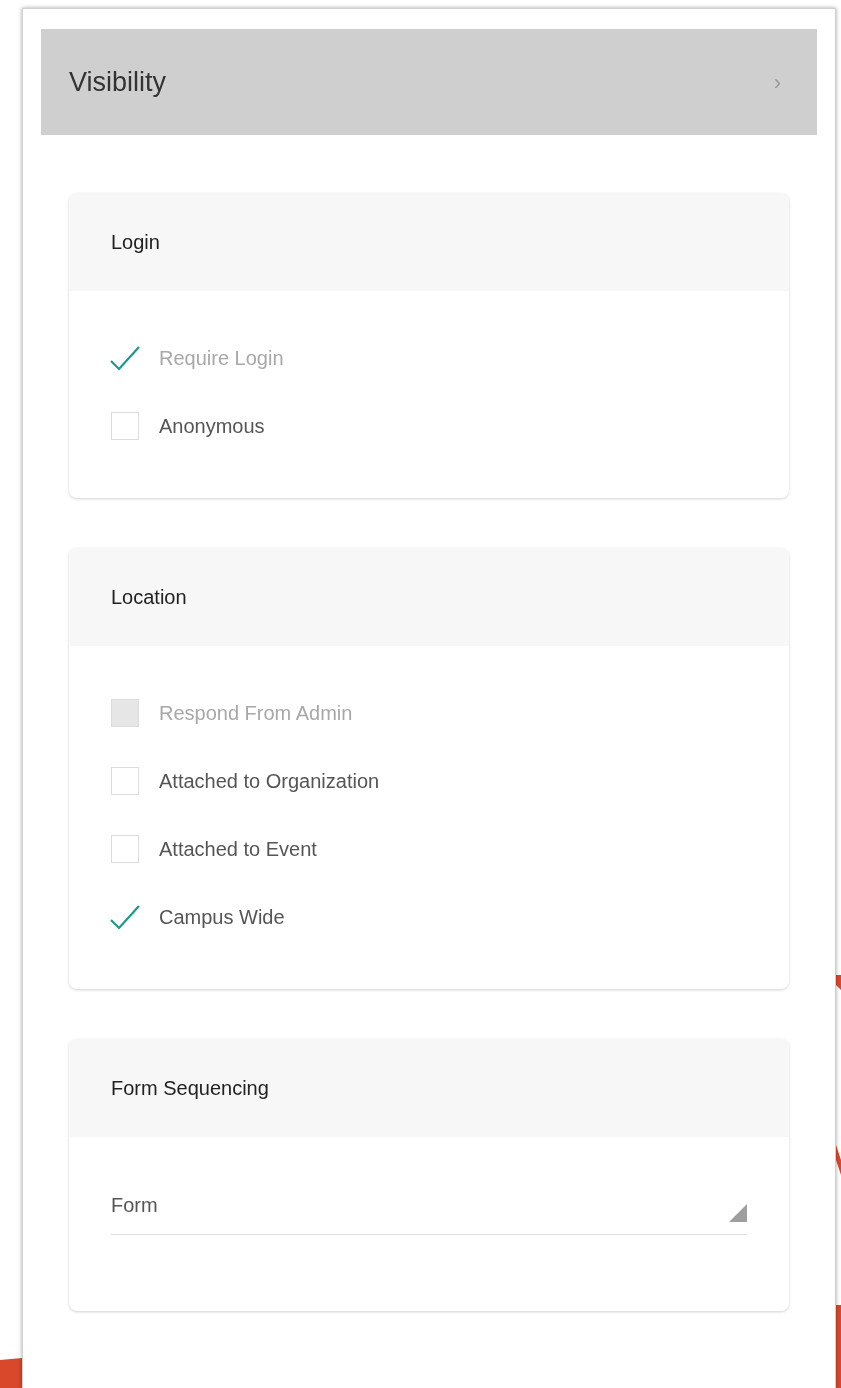  What do you see at coordinates (256, 713) in the screenshot?
I see `checkbox-label: Respond From Admin` at bounding box center [256, 713].